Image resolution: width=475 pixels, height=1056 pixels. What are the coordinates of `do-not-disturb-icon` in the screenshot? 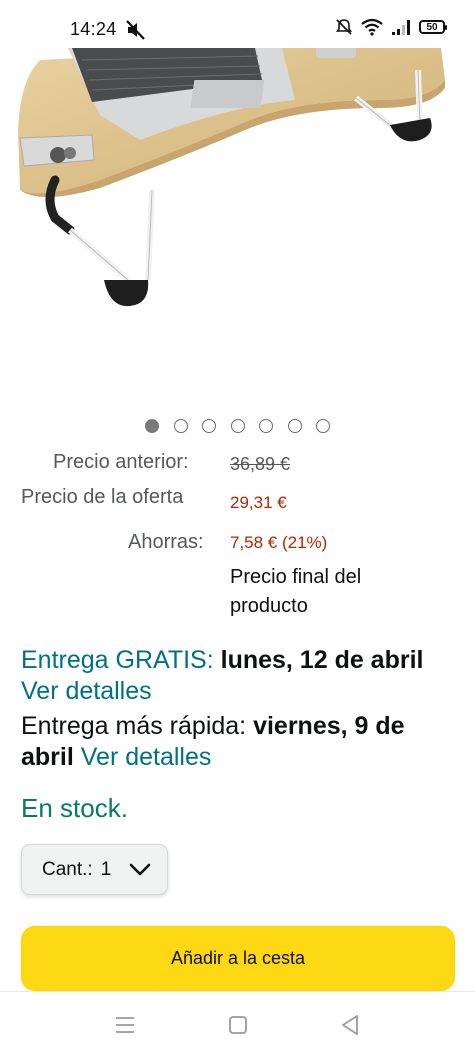 It's located at (344, 27).